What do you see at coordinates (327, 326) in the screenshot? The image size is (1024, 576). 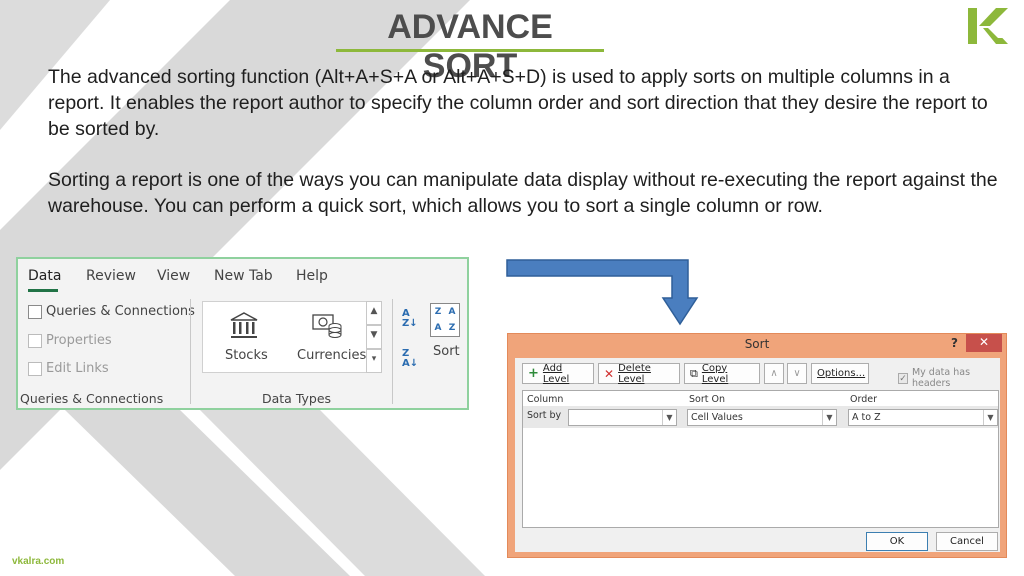 I see `currencies-icon` at bounding box center [327, 326].